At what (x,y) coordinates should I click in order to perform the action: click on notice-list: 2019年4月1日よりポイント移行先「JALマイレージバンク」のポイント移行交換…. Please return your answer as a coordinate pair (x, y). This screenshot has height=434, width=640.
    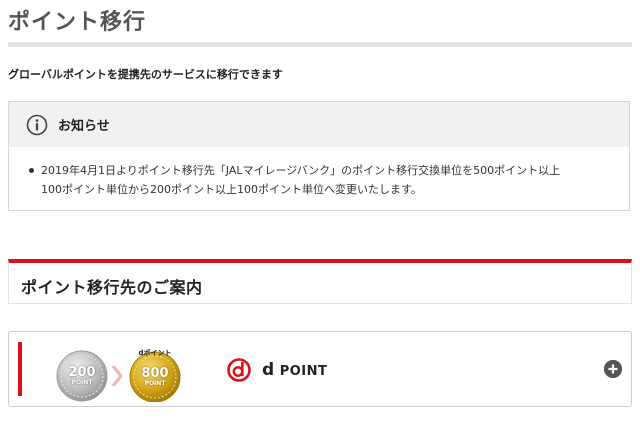
    Looking at the image, I should click on (319, 173).